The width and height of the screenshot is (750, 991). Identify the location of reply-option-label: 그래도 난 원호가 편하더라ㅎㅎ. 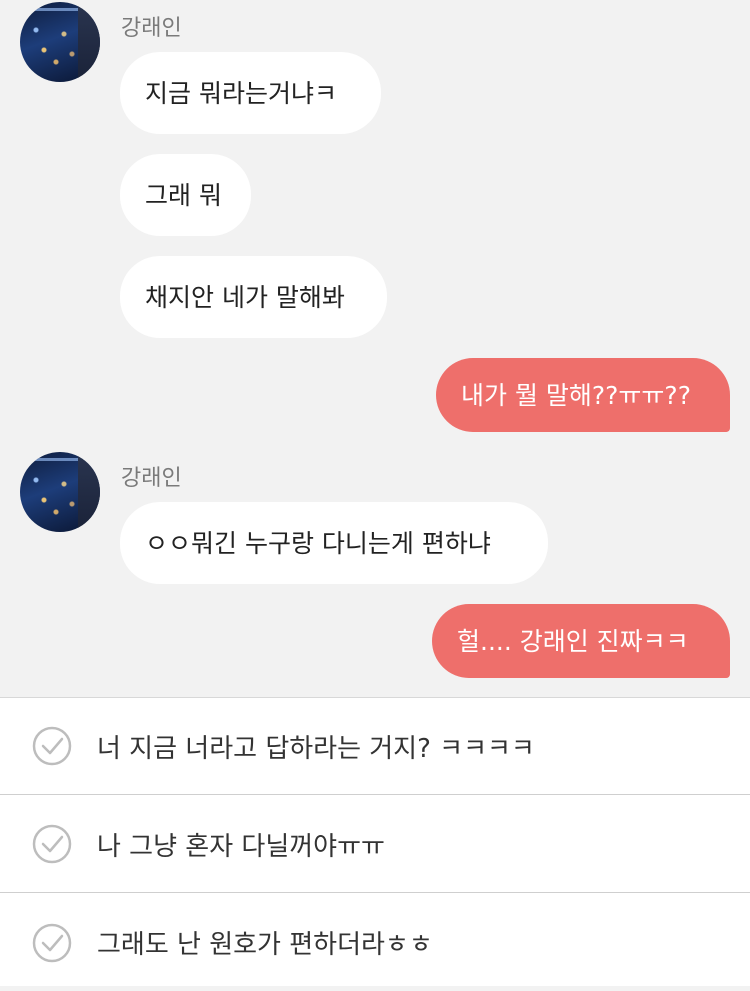
(265, 945).